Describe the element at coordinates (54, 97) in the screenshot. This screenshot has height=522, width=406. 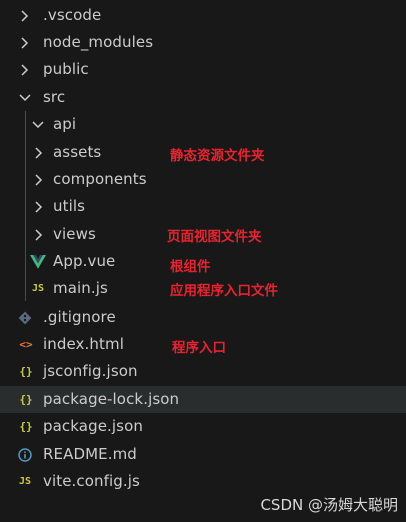
I see `tree-item-label: src` at that location.